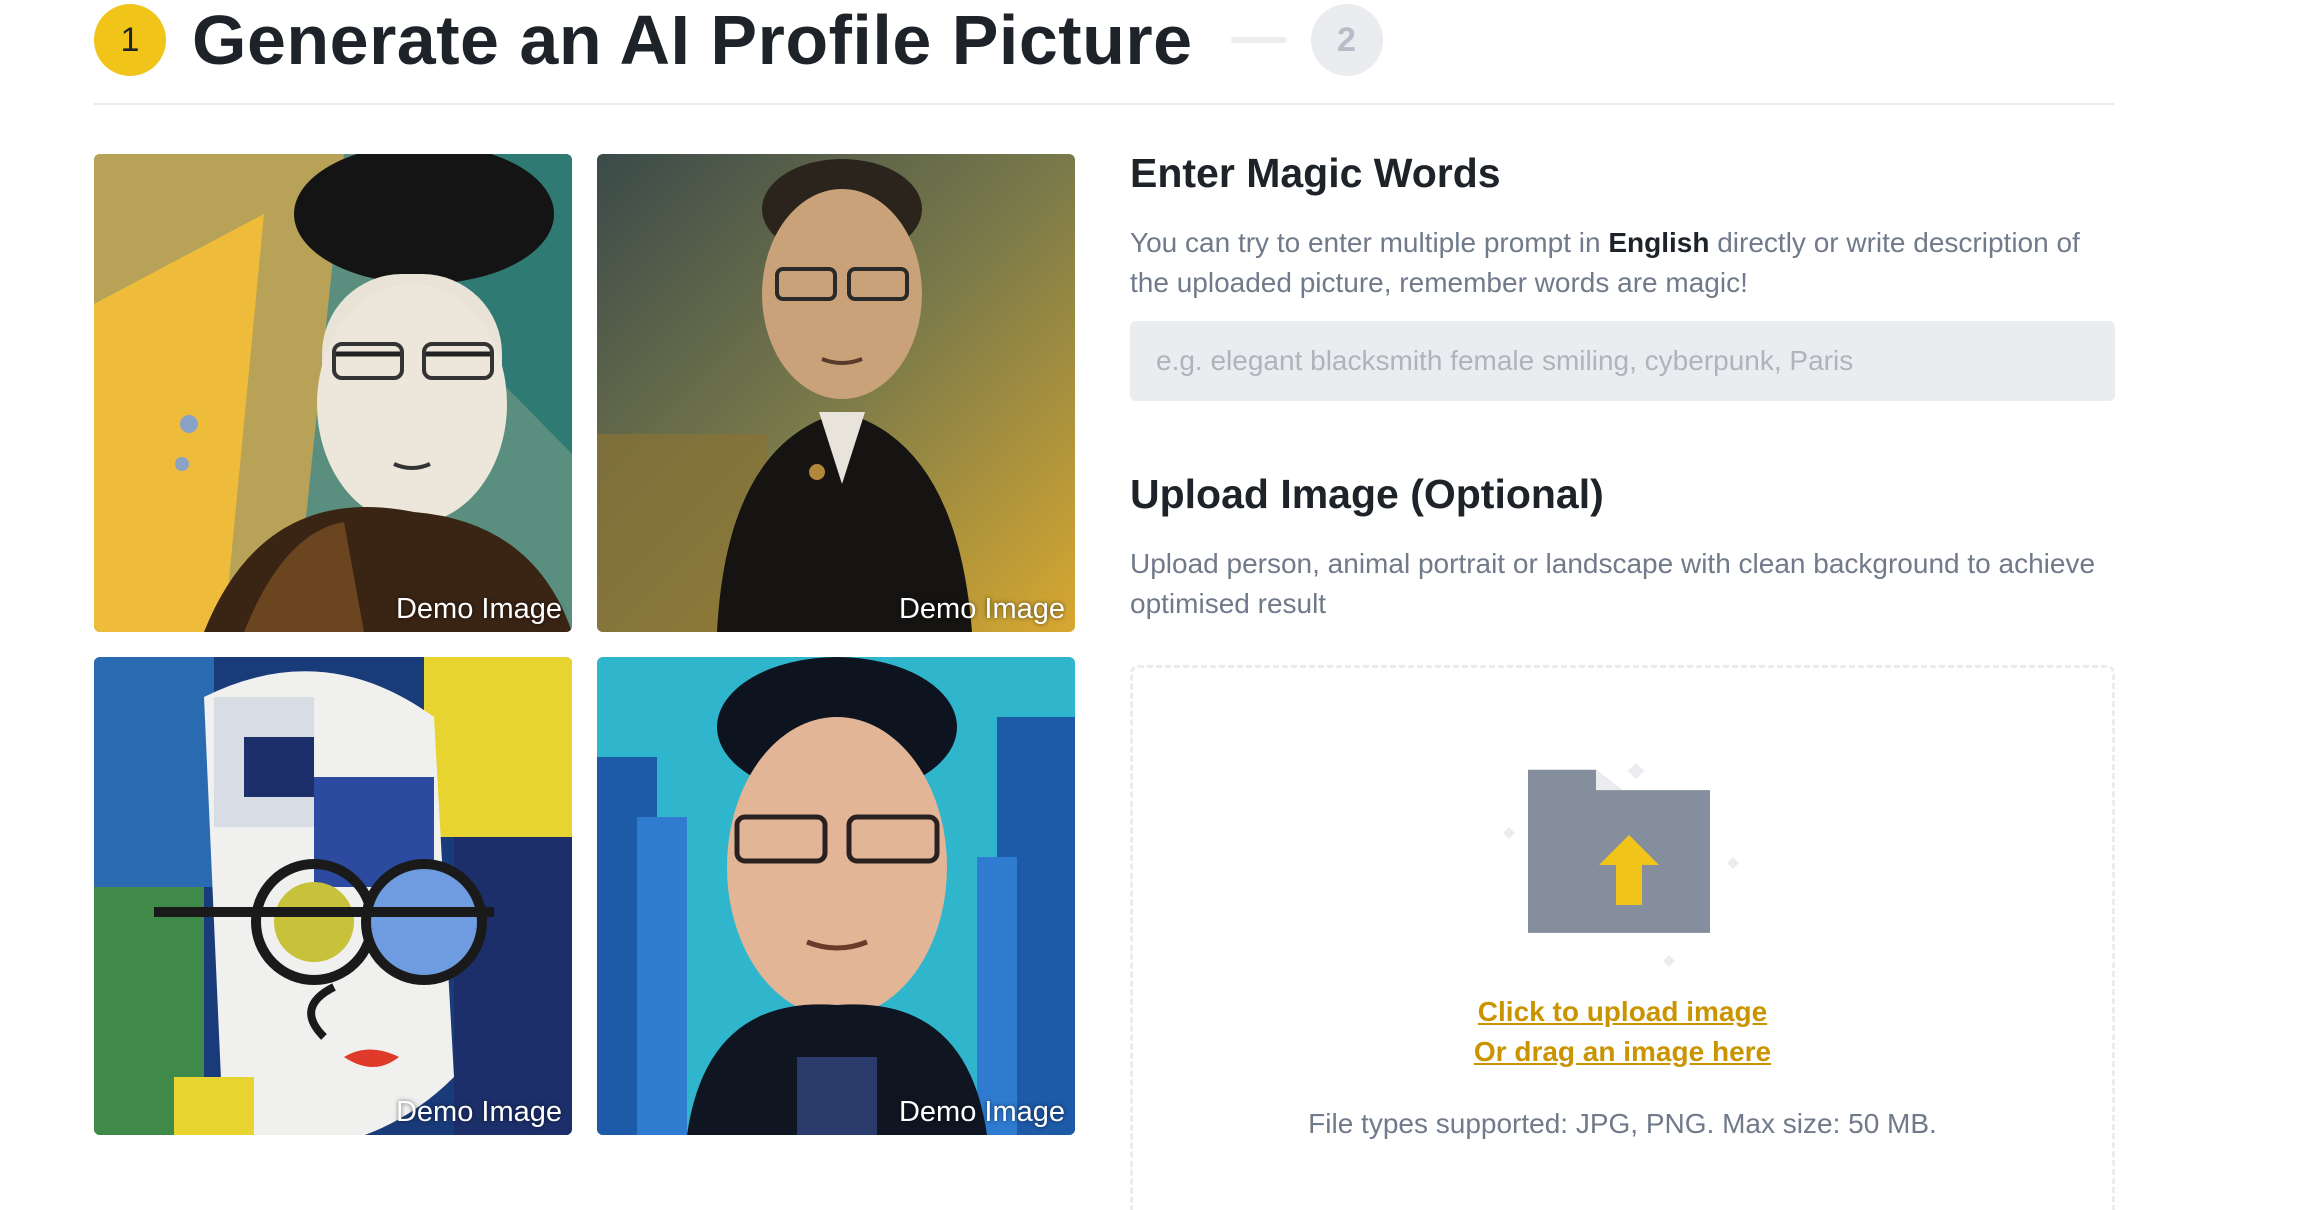  I want to click on prompt-input, so click(1622, 361).